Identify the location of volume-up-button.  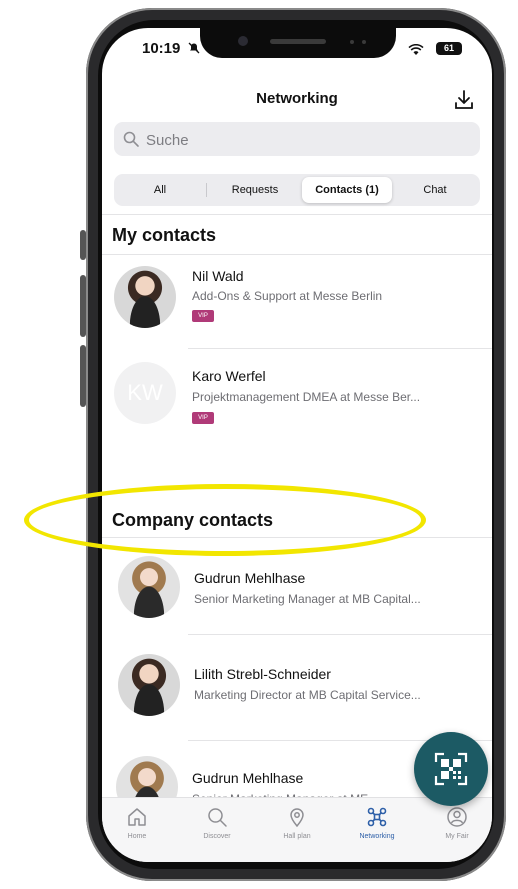
(83, 306).